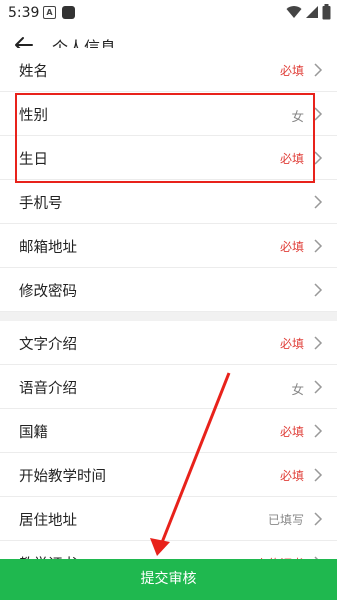  I want to click on row-label: 居住地址, so click(48, 521).